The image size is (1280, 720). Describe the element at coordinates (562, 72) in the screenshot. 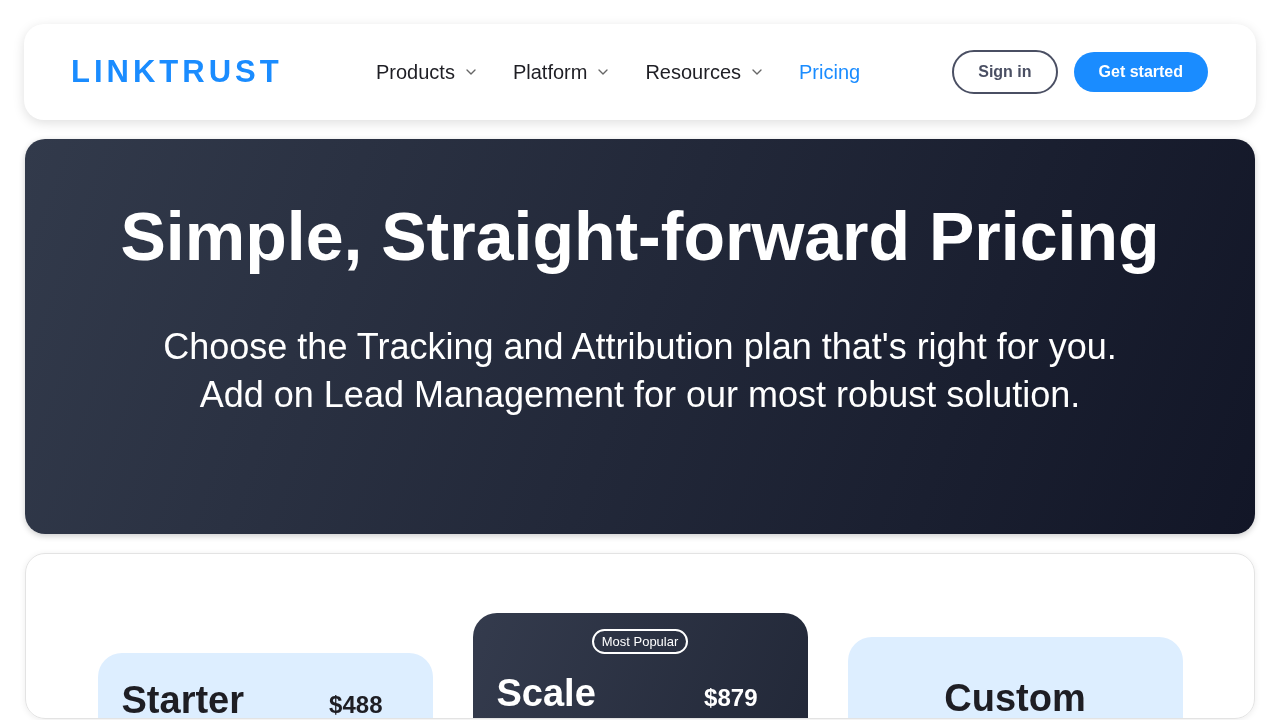

I see `nav-link: Platform` at that location.